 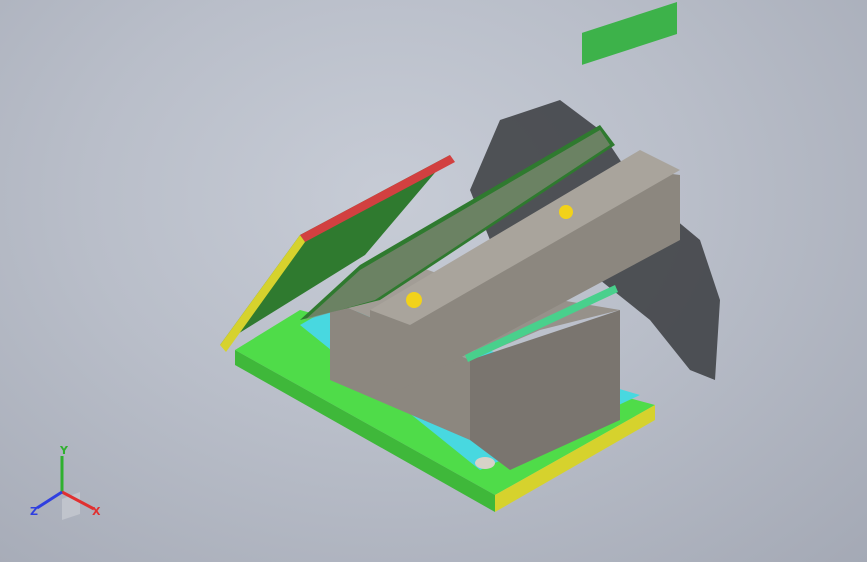 I want to click on z-axis-label: Z, so click(x=34, y=511).